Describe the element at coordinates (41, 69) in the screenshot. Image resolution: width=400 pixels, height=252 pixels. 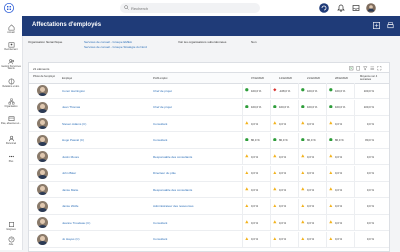
I see `item-count: 21 éléments` at that location.